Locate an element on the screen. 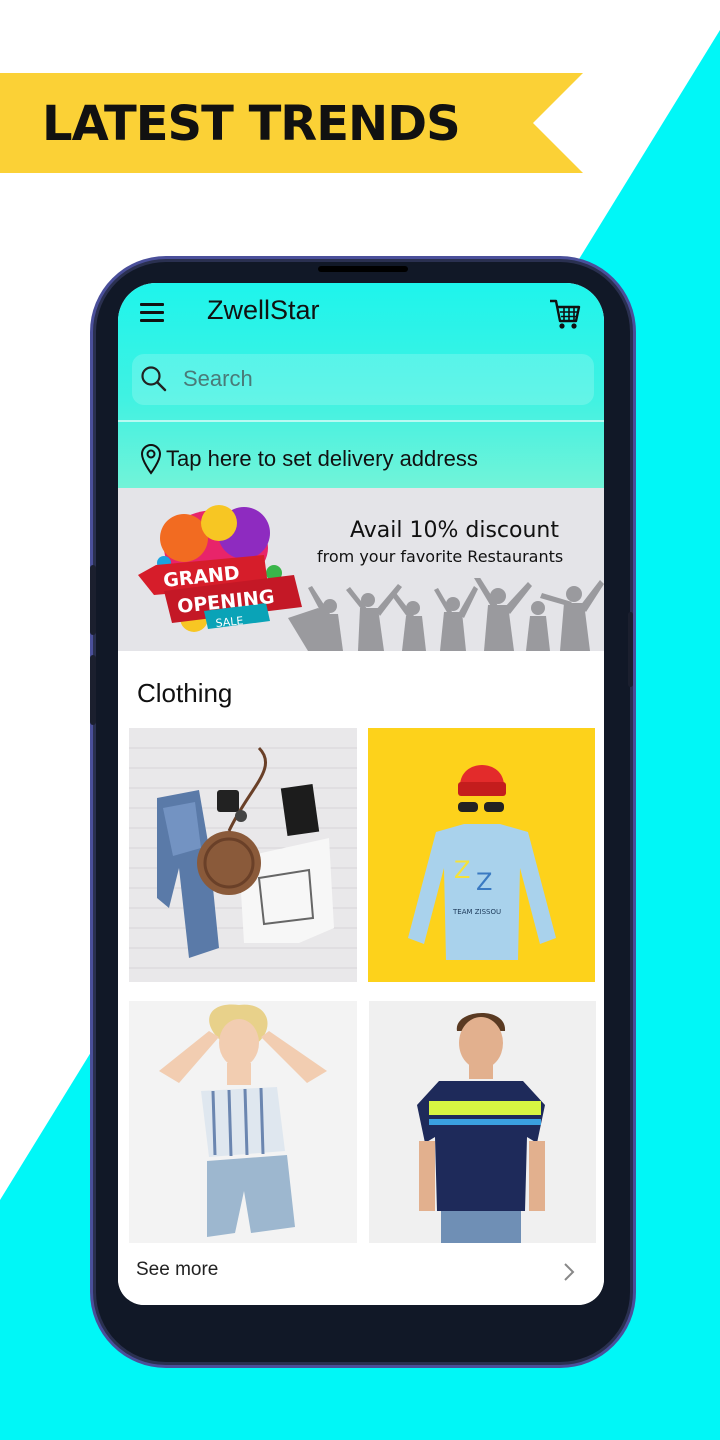  delivery-address-prompt: Tap here to set delivery address is located at coordinates (322, 459).